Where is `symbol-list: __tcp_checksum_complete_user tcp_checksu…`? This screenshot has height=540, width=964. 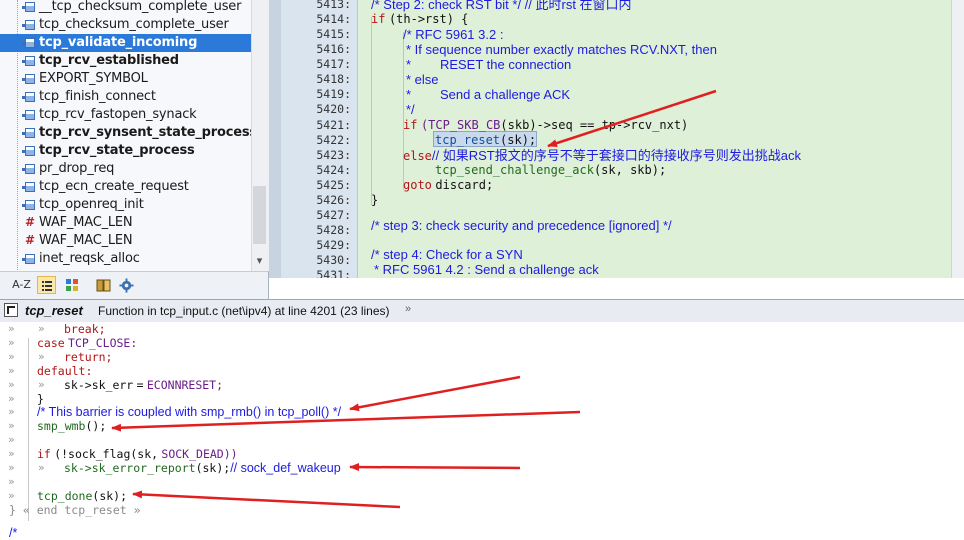 symbol-list: __tcp_checksum_complete_user tcp_checksu… is located at coordinates (134, 135).